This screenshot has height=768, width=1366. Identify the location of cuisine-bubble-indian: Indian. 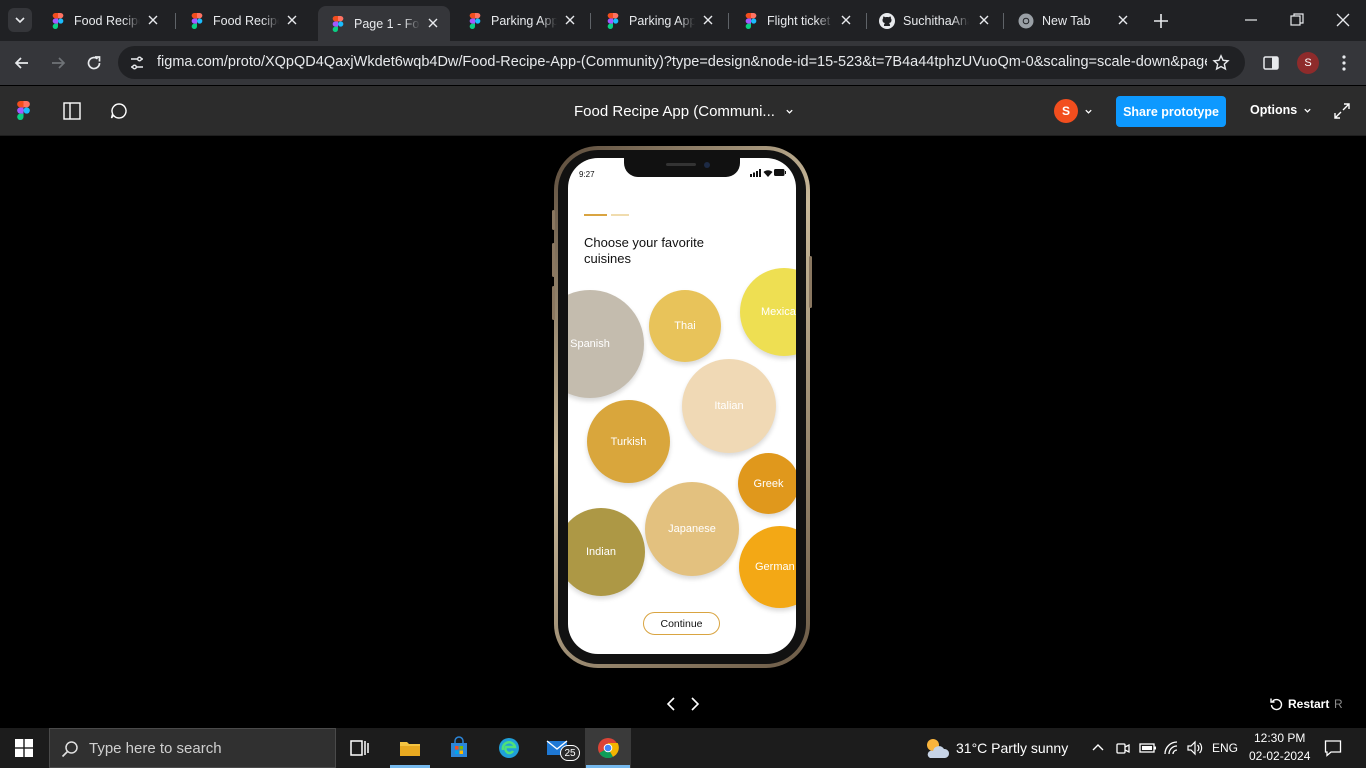
(606, 552).